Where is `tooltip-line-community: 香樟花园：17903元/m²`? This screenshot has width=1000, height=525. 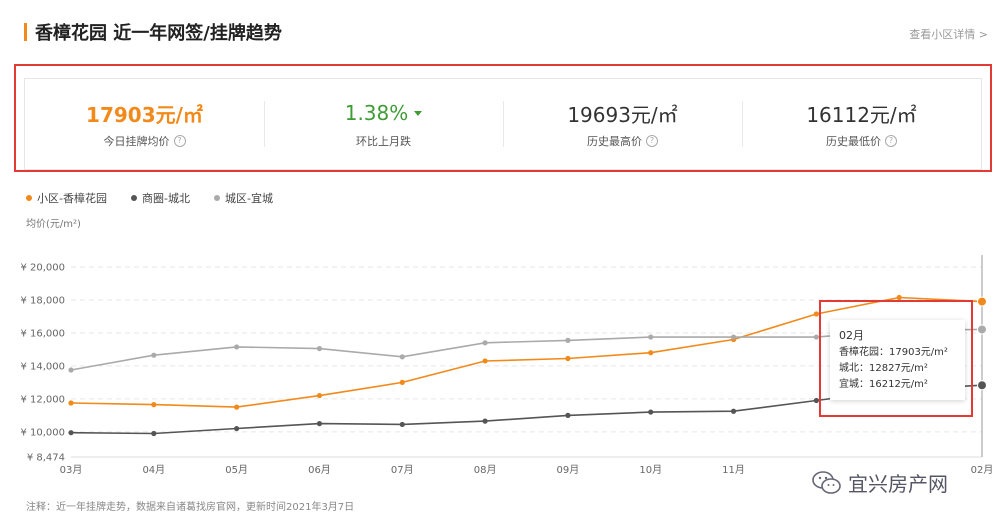
tooltip-line-community: 香樟花园：17903元/m² is located at coordinates (893, 352).